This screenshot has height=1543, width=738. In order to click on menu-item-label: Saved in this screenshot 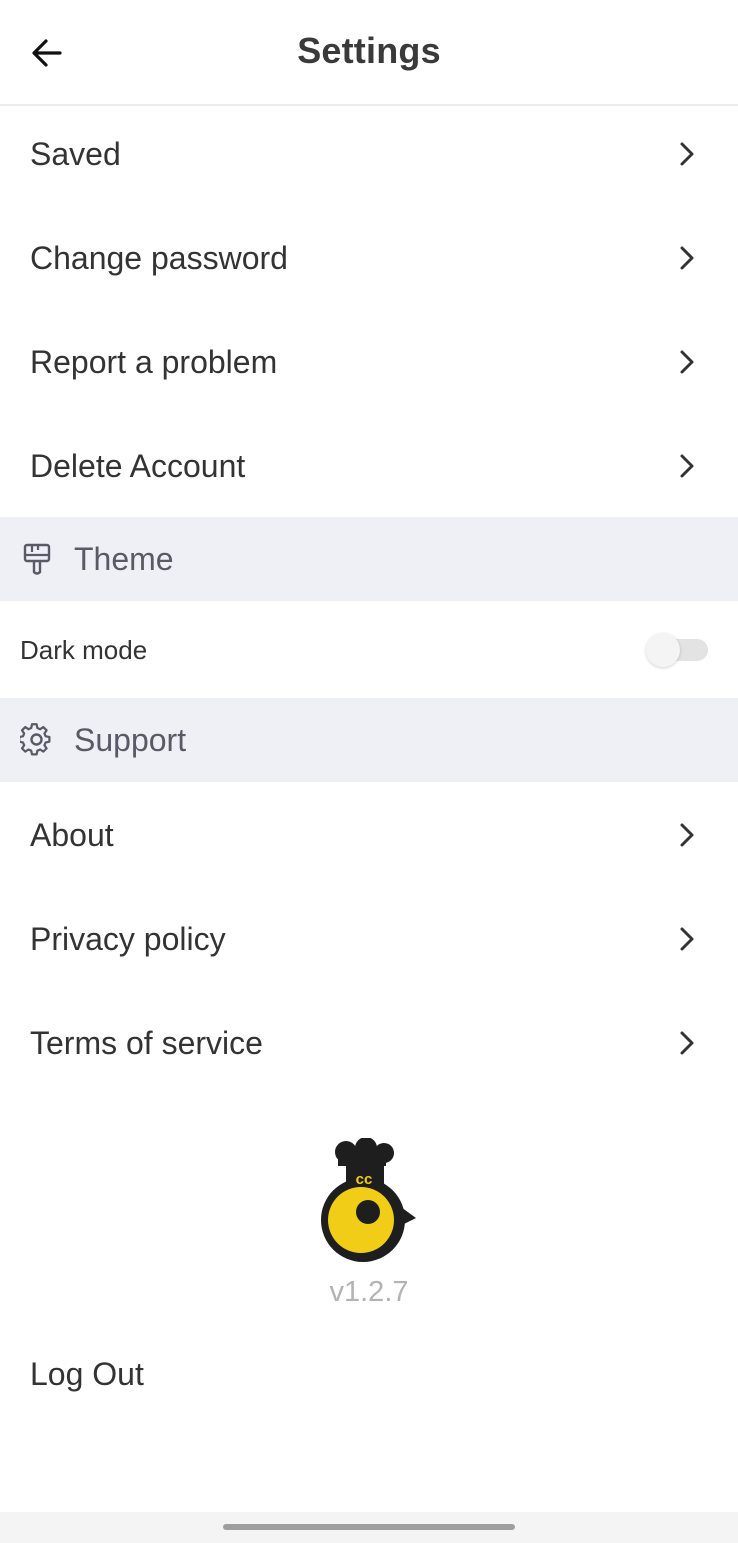, I will do `click(75, 153)`.